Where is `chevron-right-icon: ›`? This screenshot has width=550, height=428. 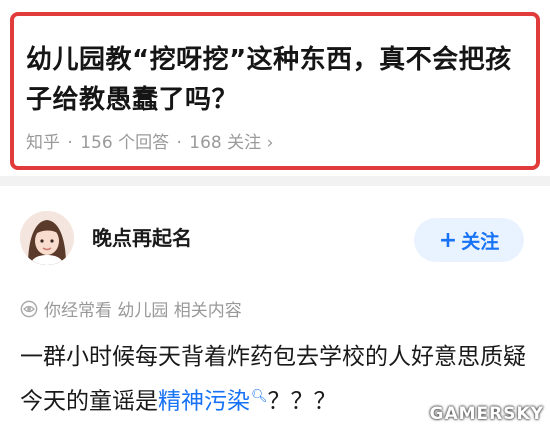 chevron-right-icon: › is located at coordinates (270, 143).